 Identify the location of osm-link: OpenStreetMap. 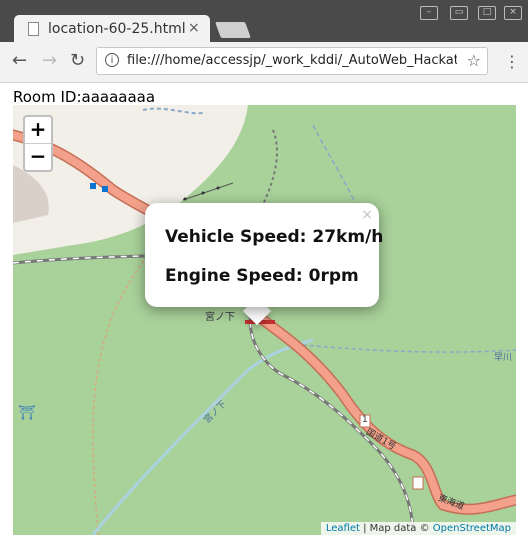
(472, 528).